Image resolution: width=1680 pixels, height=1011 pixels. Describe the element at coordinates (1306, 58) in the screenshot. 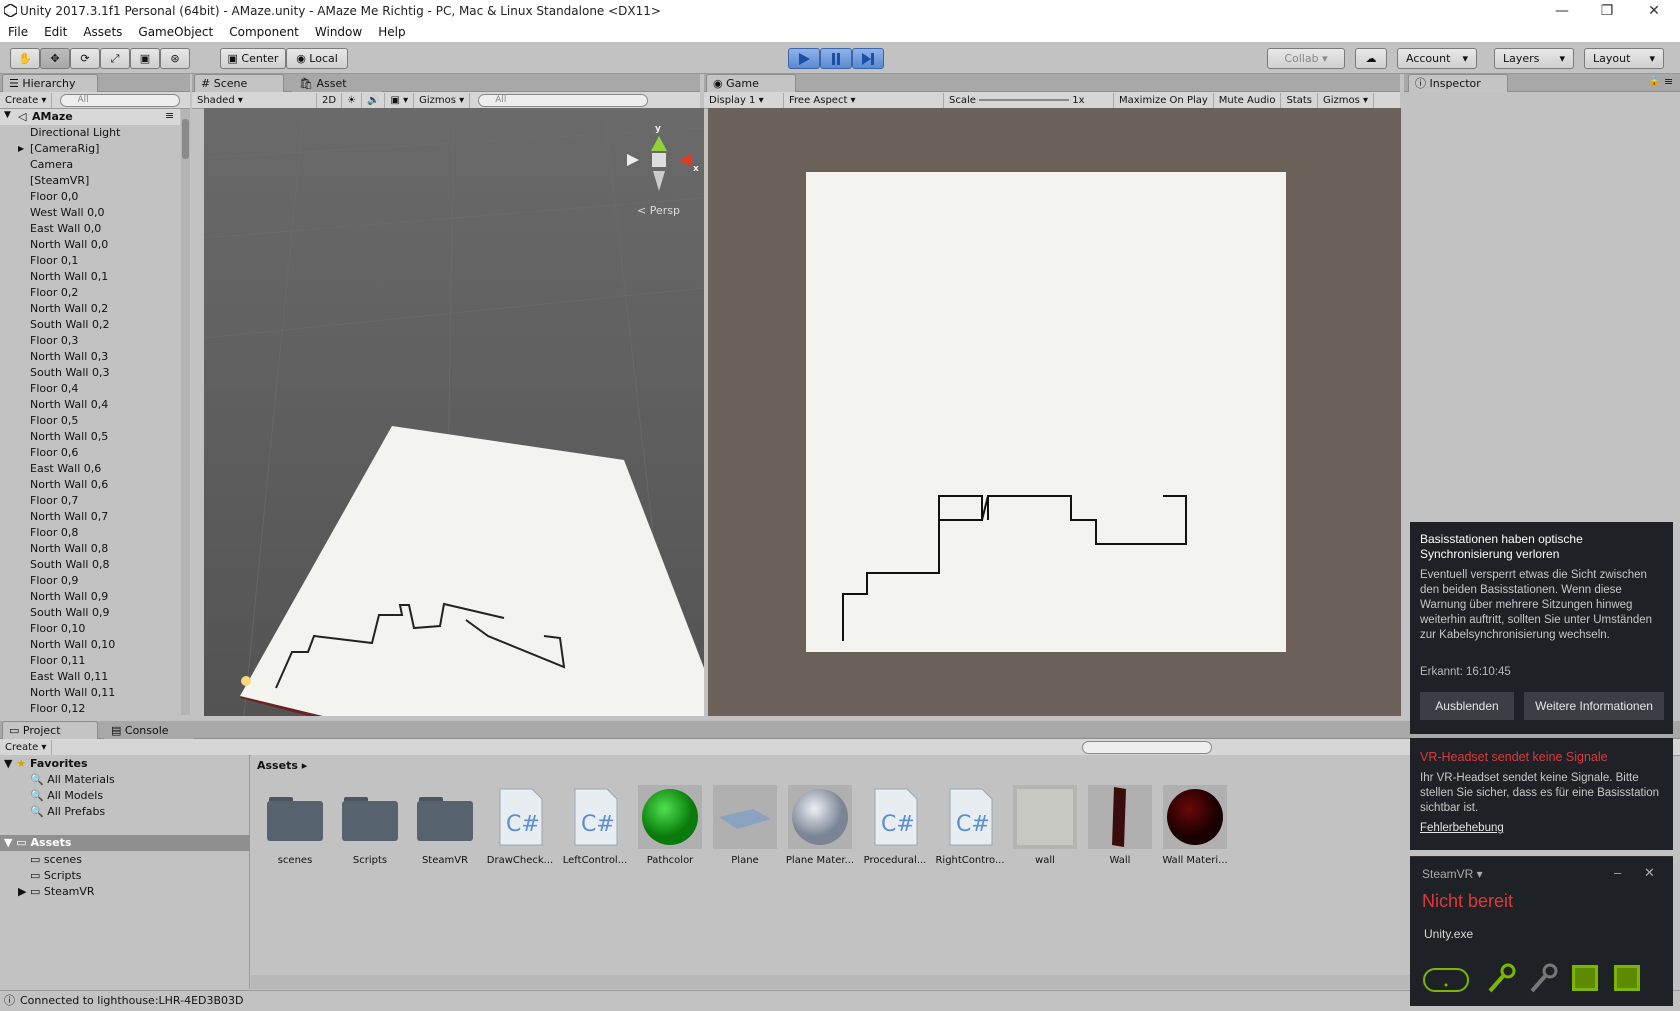

I see `collab-button: Collab ▾` at that location.